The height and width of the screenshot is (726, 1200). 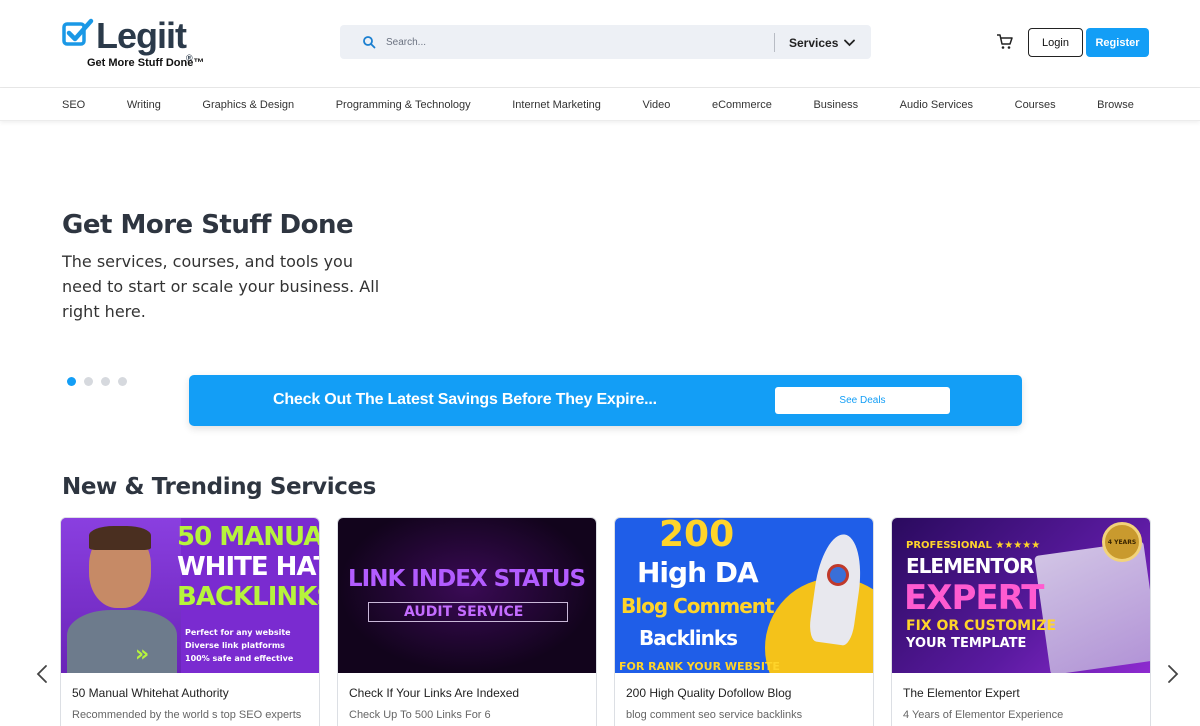 I want to click on carousel-dots, so click(x=97, y=381).